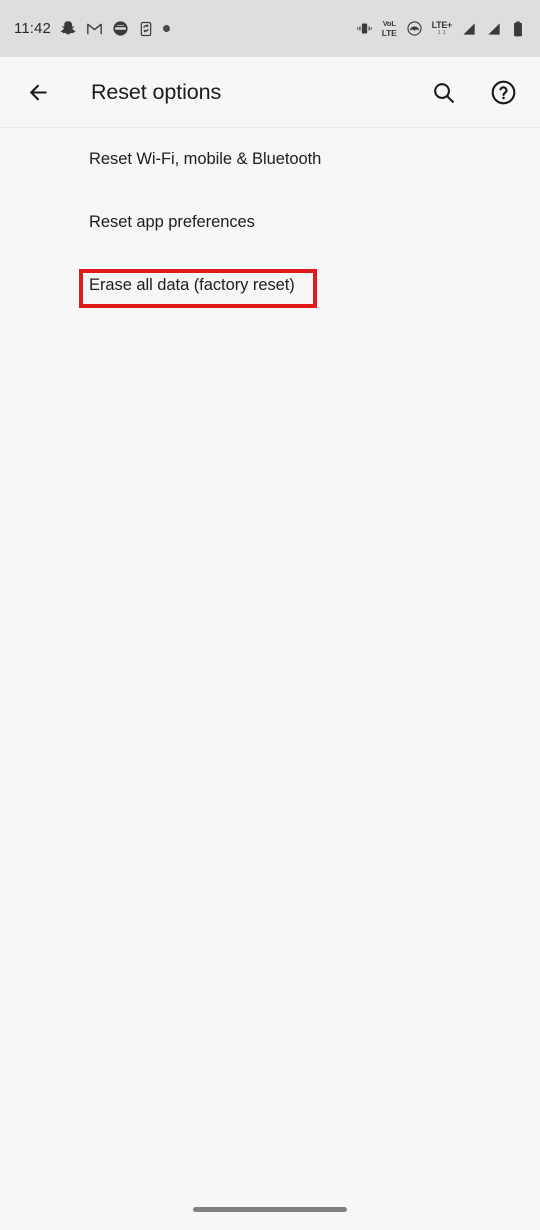 This screenshot has width=540, height=1230. I want to click on volte-icon: VoL LTE, so click(389, 28).